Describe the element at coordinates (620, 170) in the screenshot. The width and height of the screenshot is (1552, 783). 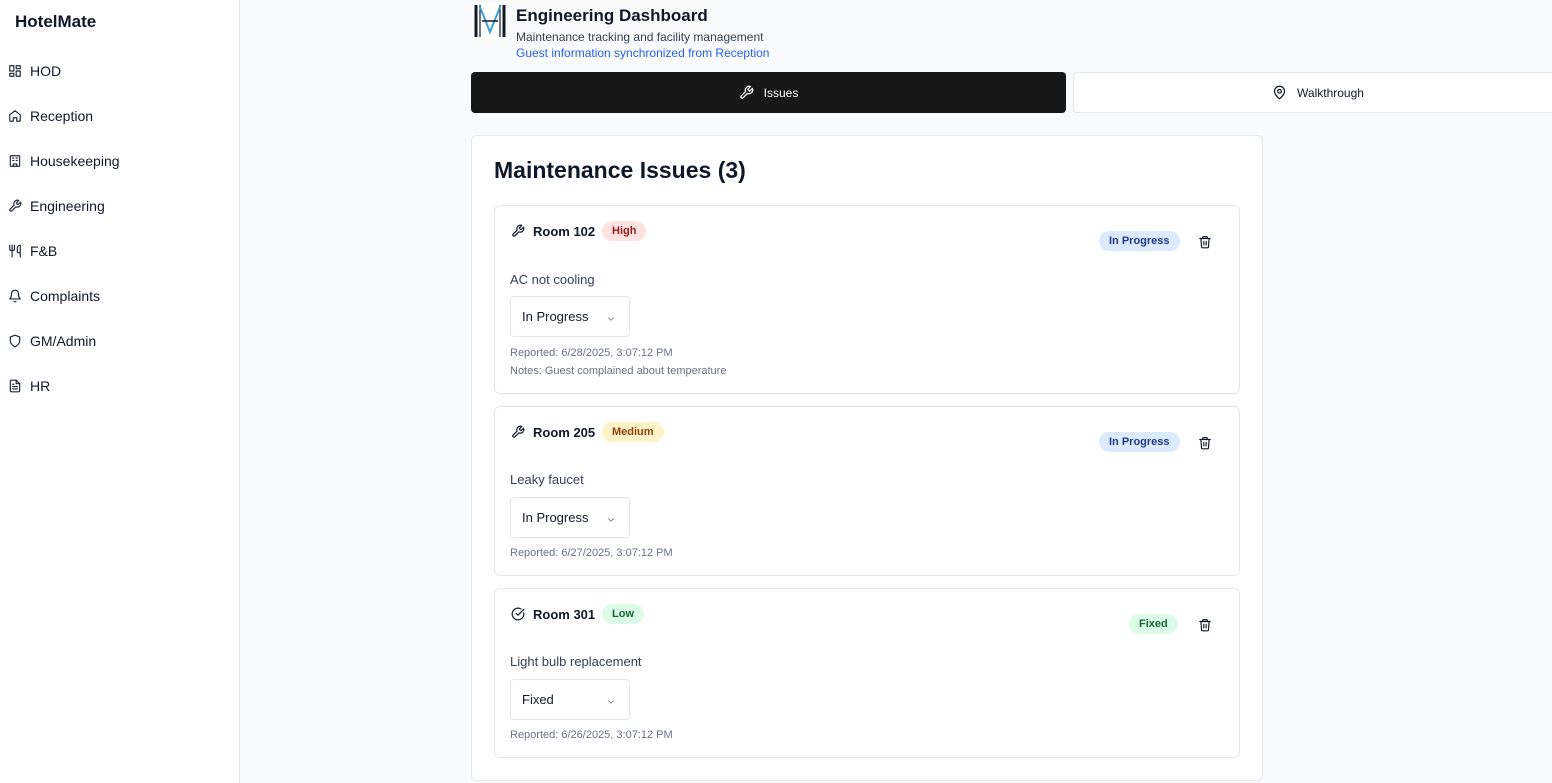
I see `panel-title: Maintenance Issues (3)` at that location.